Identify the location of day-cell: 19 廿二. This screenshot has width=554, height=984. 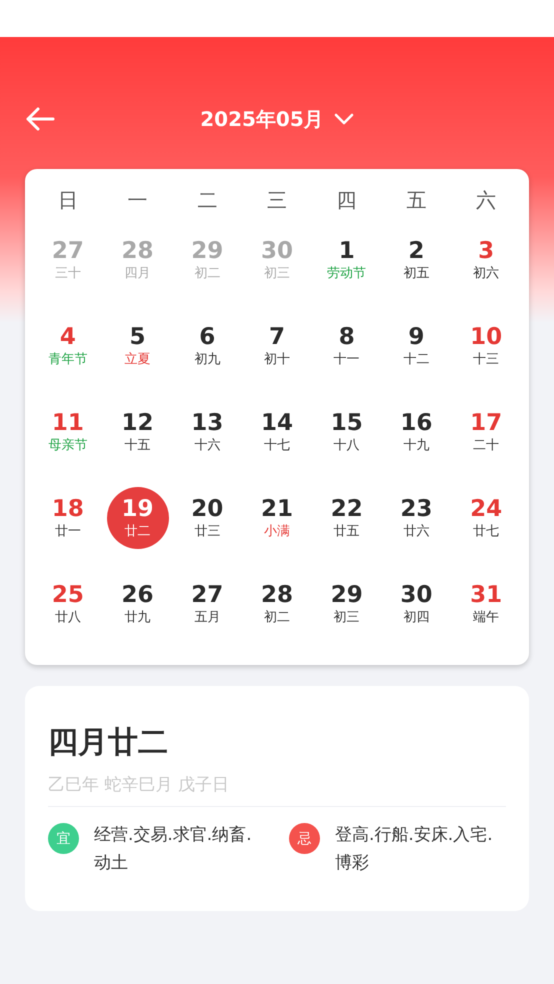
(137, 518).